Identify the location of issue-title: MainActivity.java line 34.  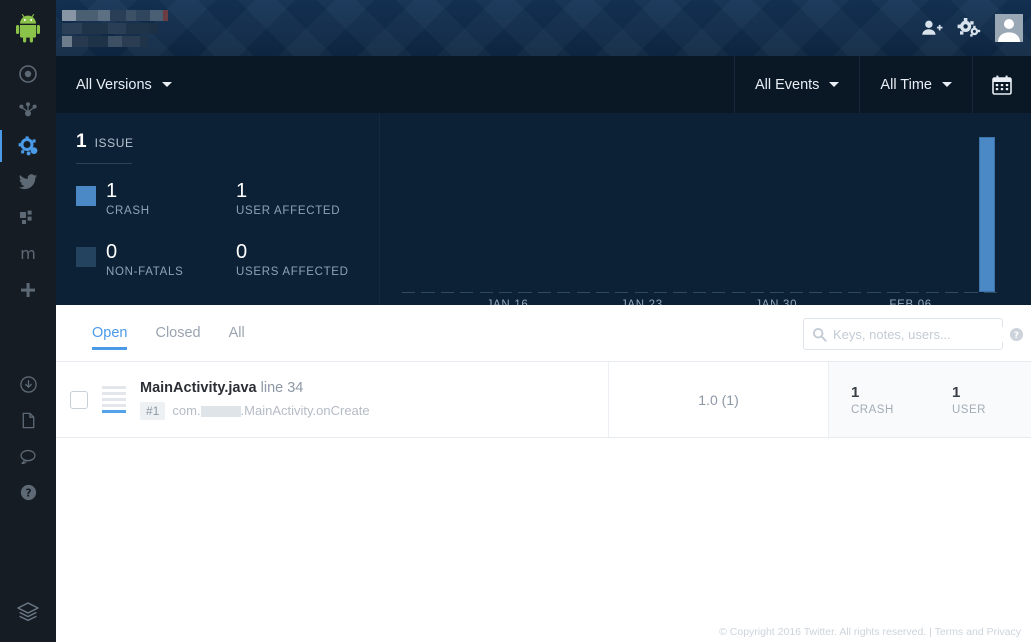
(255, 388).